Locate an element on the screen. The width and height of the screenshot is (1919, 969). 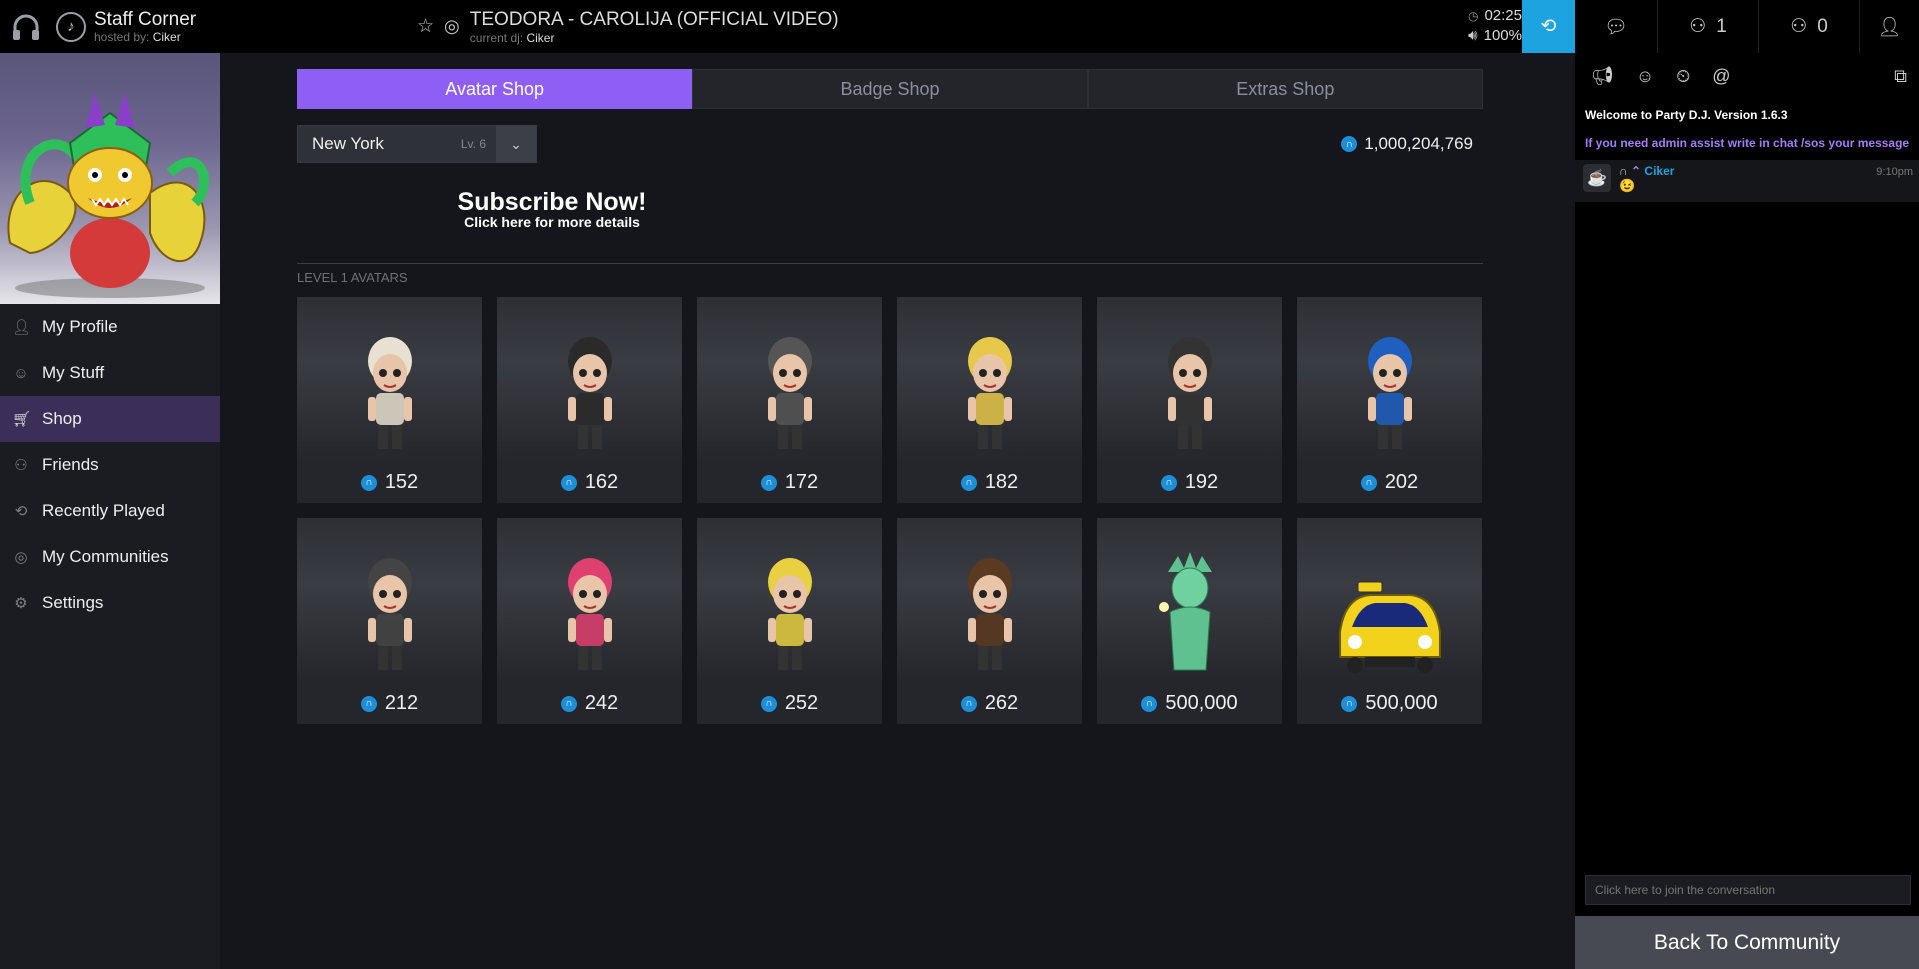
sidebar-item-label: My Stuff is located at coordinates (73, 372).